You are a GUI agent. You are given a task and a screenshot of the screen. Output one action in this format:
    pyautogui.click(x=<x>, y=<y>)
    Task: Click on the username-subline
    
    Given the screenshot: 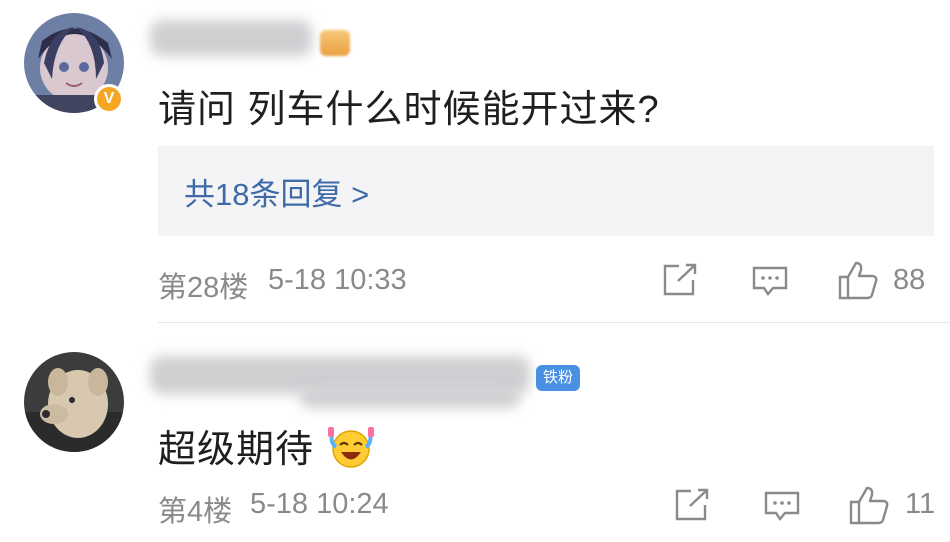 What is the action you would take?
    pyautogui.click(x=410, y=398)
    